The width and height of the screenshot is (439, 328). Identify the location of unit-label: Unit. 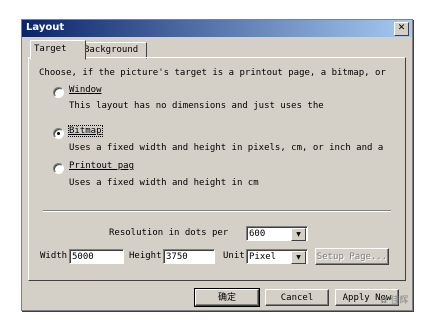
(234, 256).